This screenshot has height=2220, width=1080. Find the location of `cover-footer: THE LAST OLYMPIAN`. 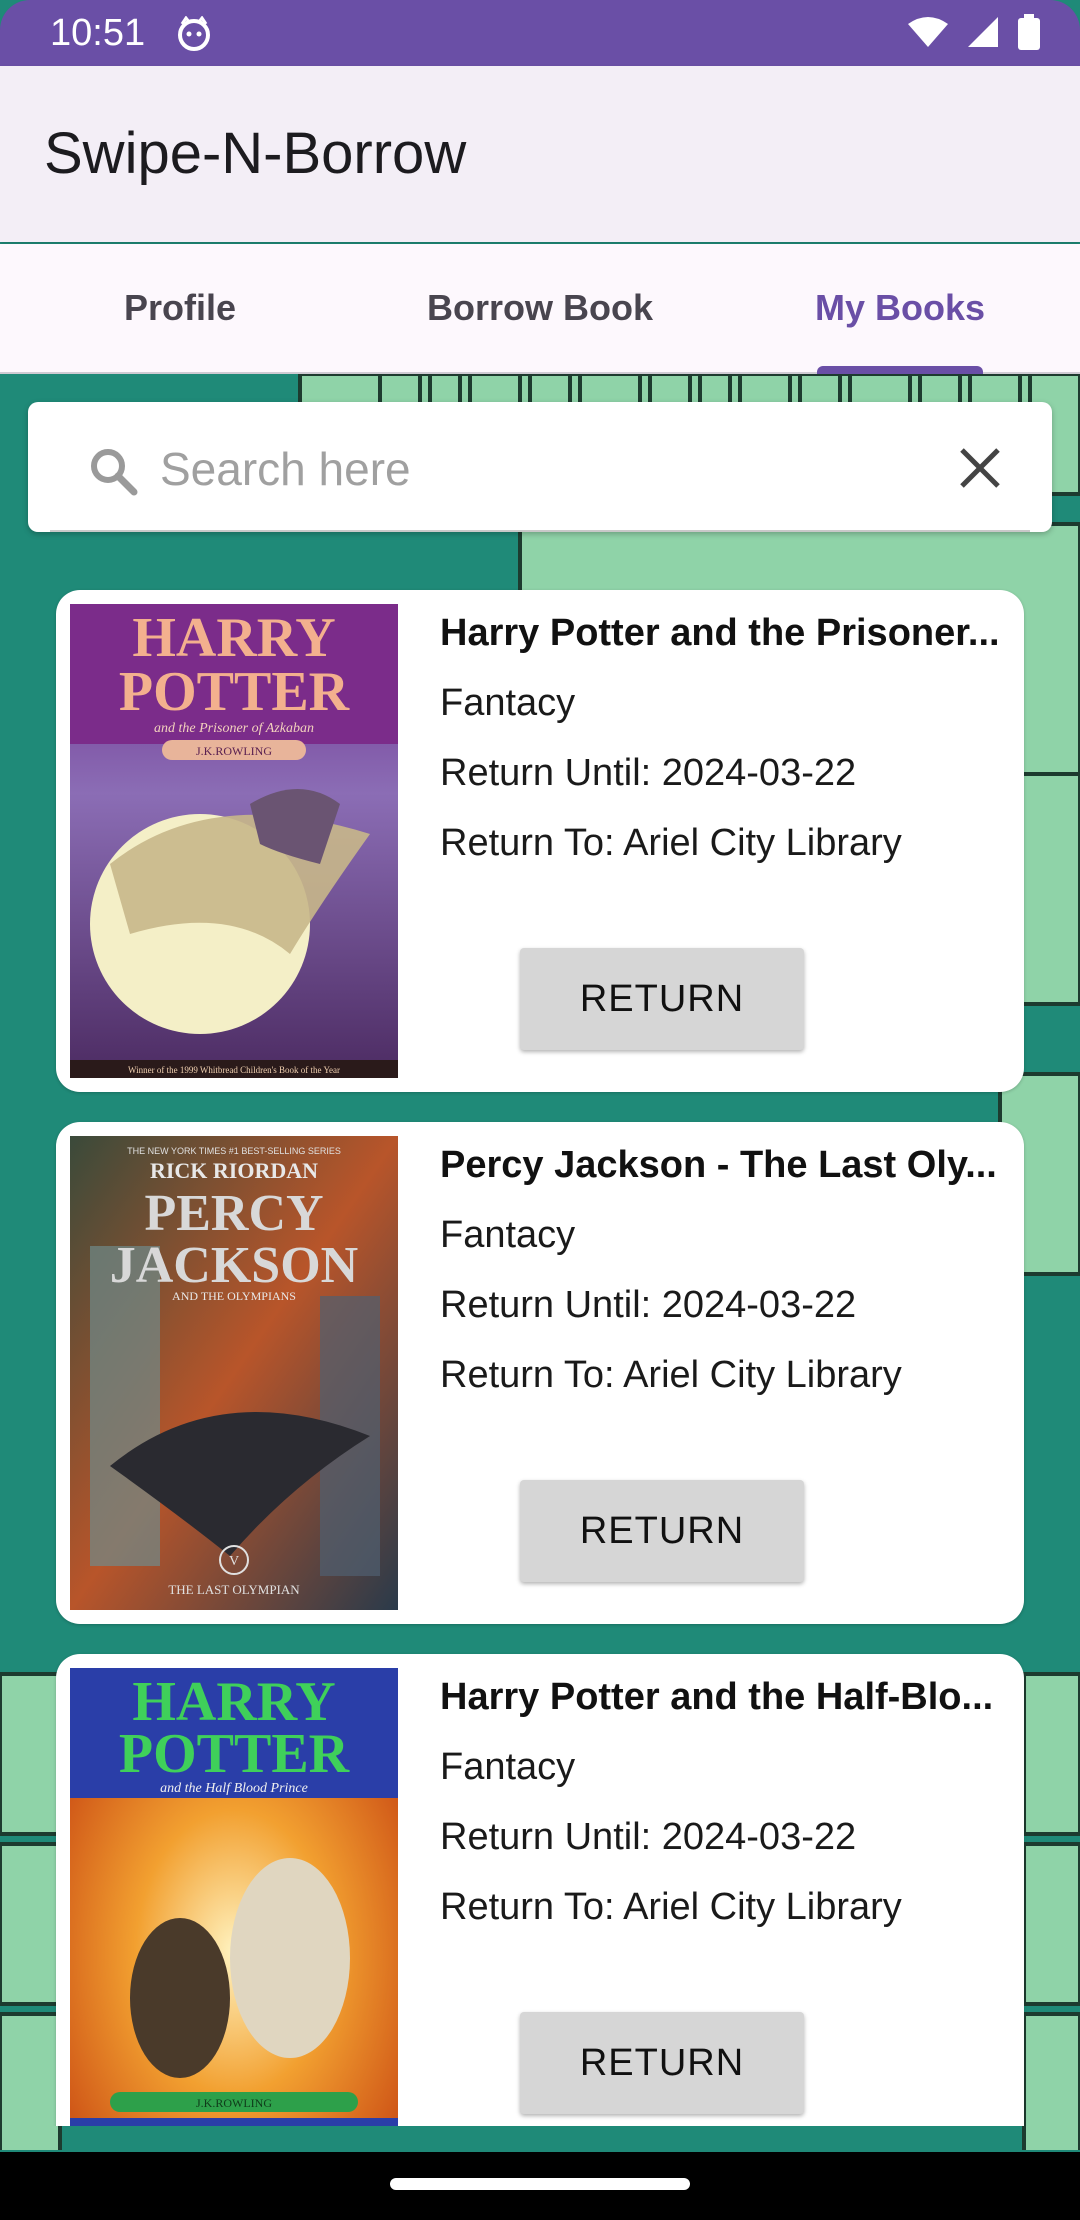

cover-footer: THE LAST OLYMPIAN is located at coordinates (234, 1589).